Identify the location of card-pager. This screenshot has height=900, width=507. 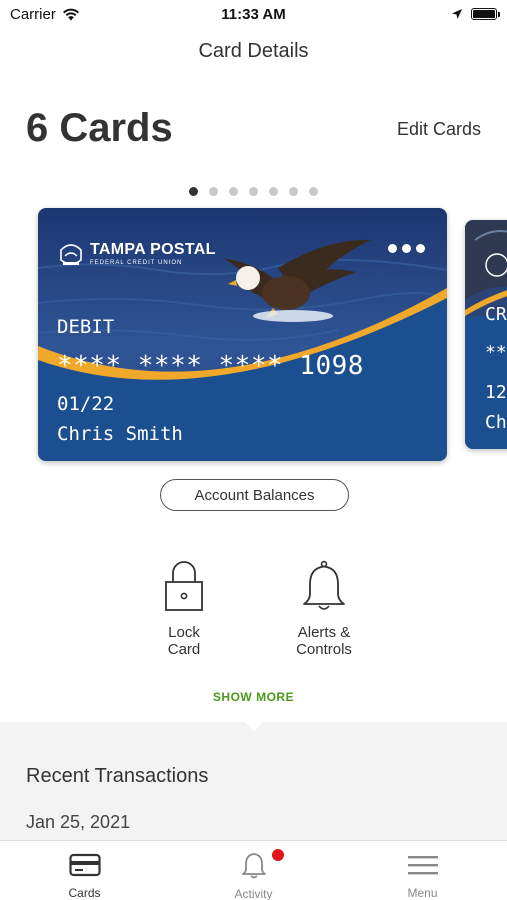
(253, 191).